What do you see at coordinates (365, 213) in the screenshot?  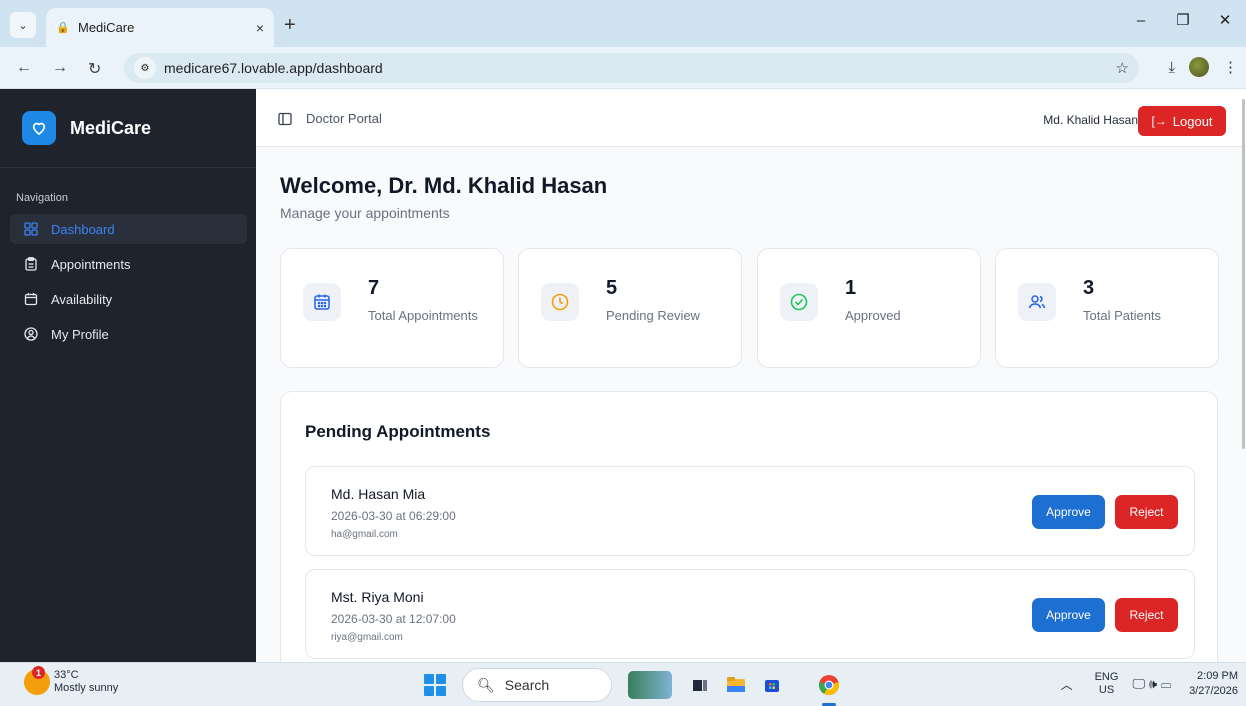 I see `page-subtitle: Manage your appointments` at bounding box center [365, 213].